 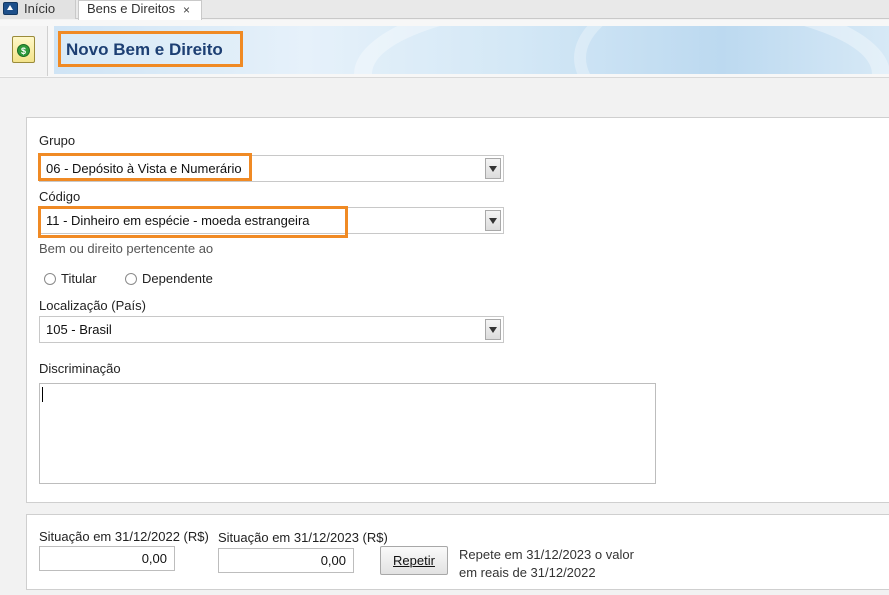 I want to click on money-document-icon: $, so click(x=23, y=49).